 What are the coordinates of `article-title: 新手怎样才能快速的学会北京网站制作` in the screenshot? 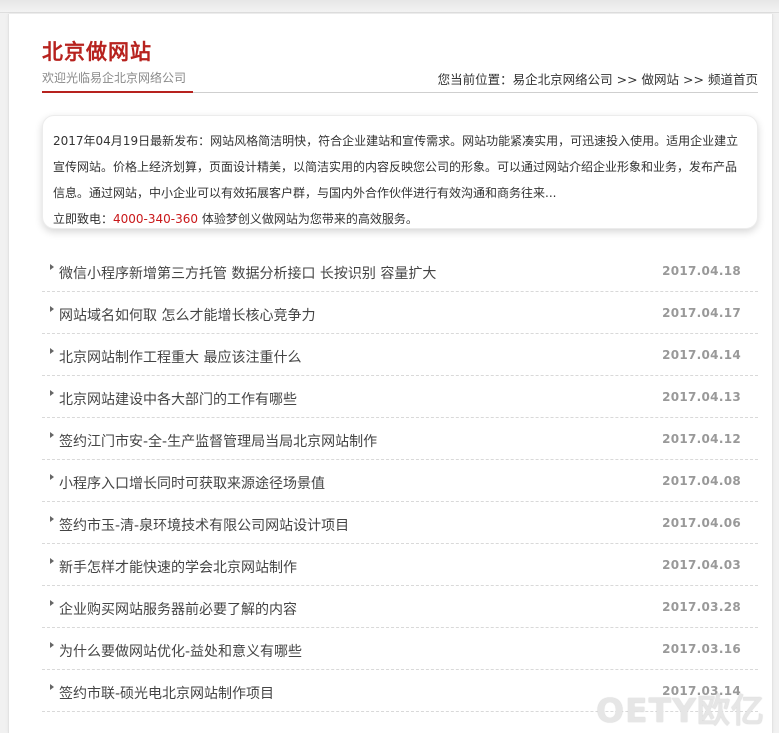 It's located at (178, 567).